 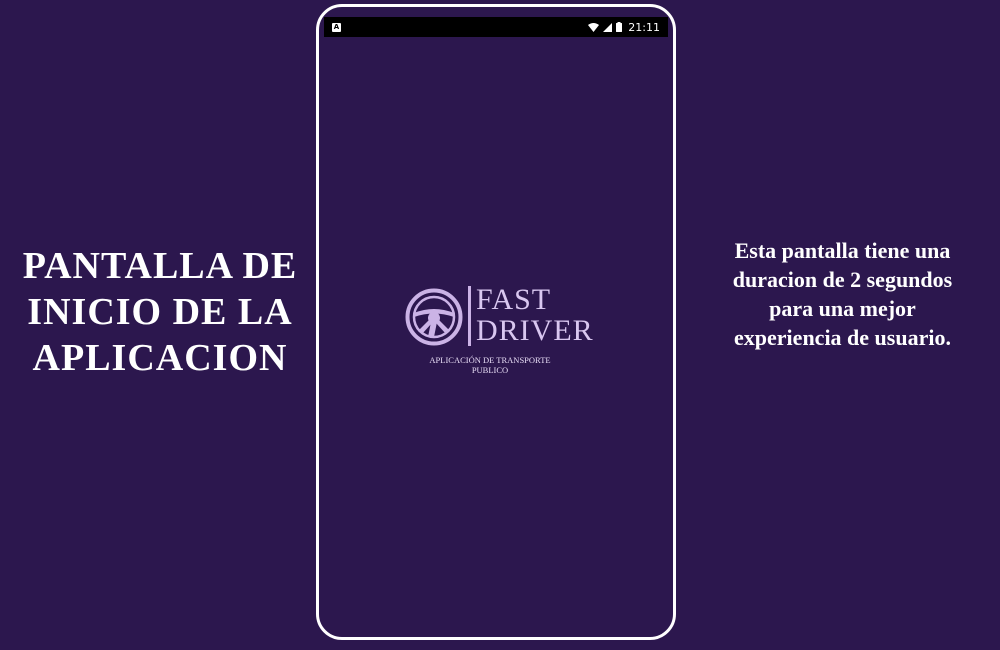 I want to click on logo-tagline: APLICACIÓN DE TRANSPORTE PUBLICO, so click(x=490, y=365).